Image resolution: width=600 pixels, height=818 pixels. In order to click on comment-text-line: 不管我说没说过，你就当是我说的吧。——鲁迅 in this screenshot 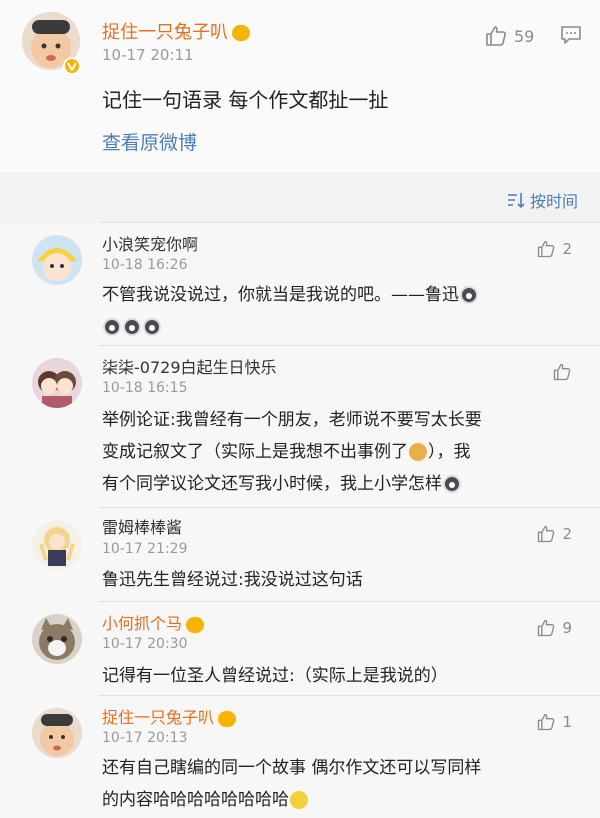, I will do `click(280, 295)`.